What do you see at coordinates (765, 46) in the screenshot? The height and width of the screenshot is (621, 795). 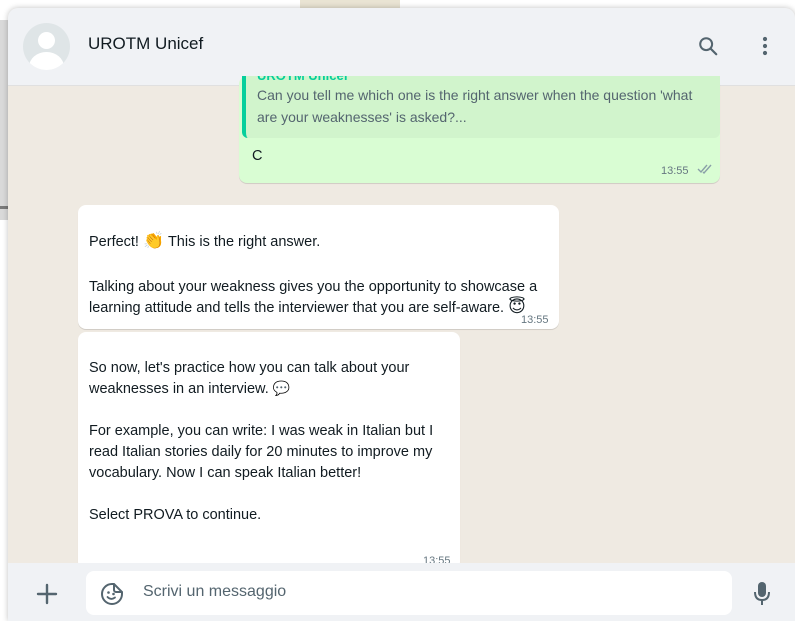 I see `more-options-icon` at bounding box center [765, 46].